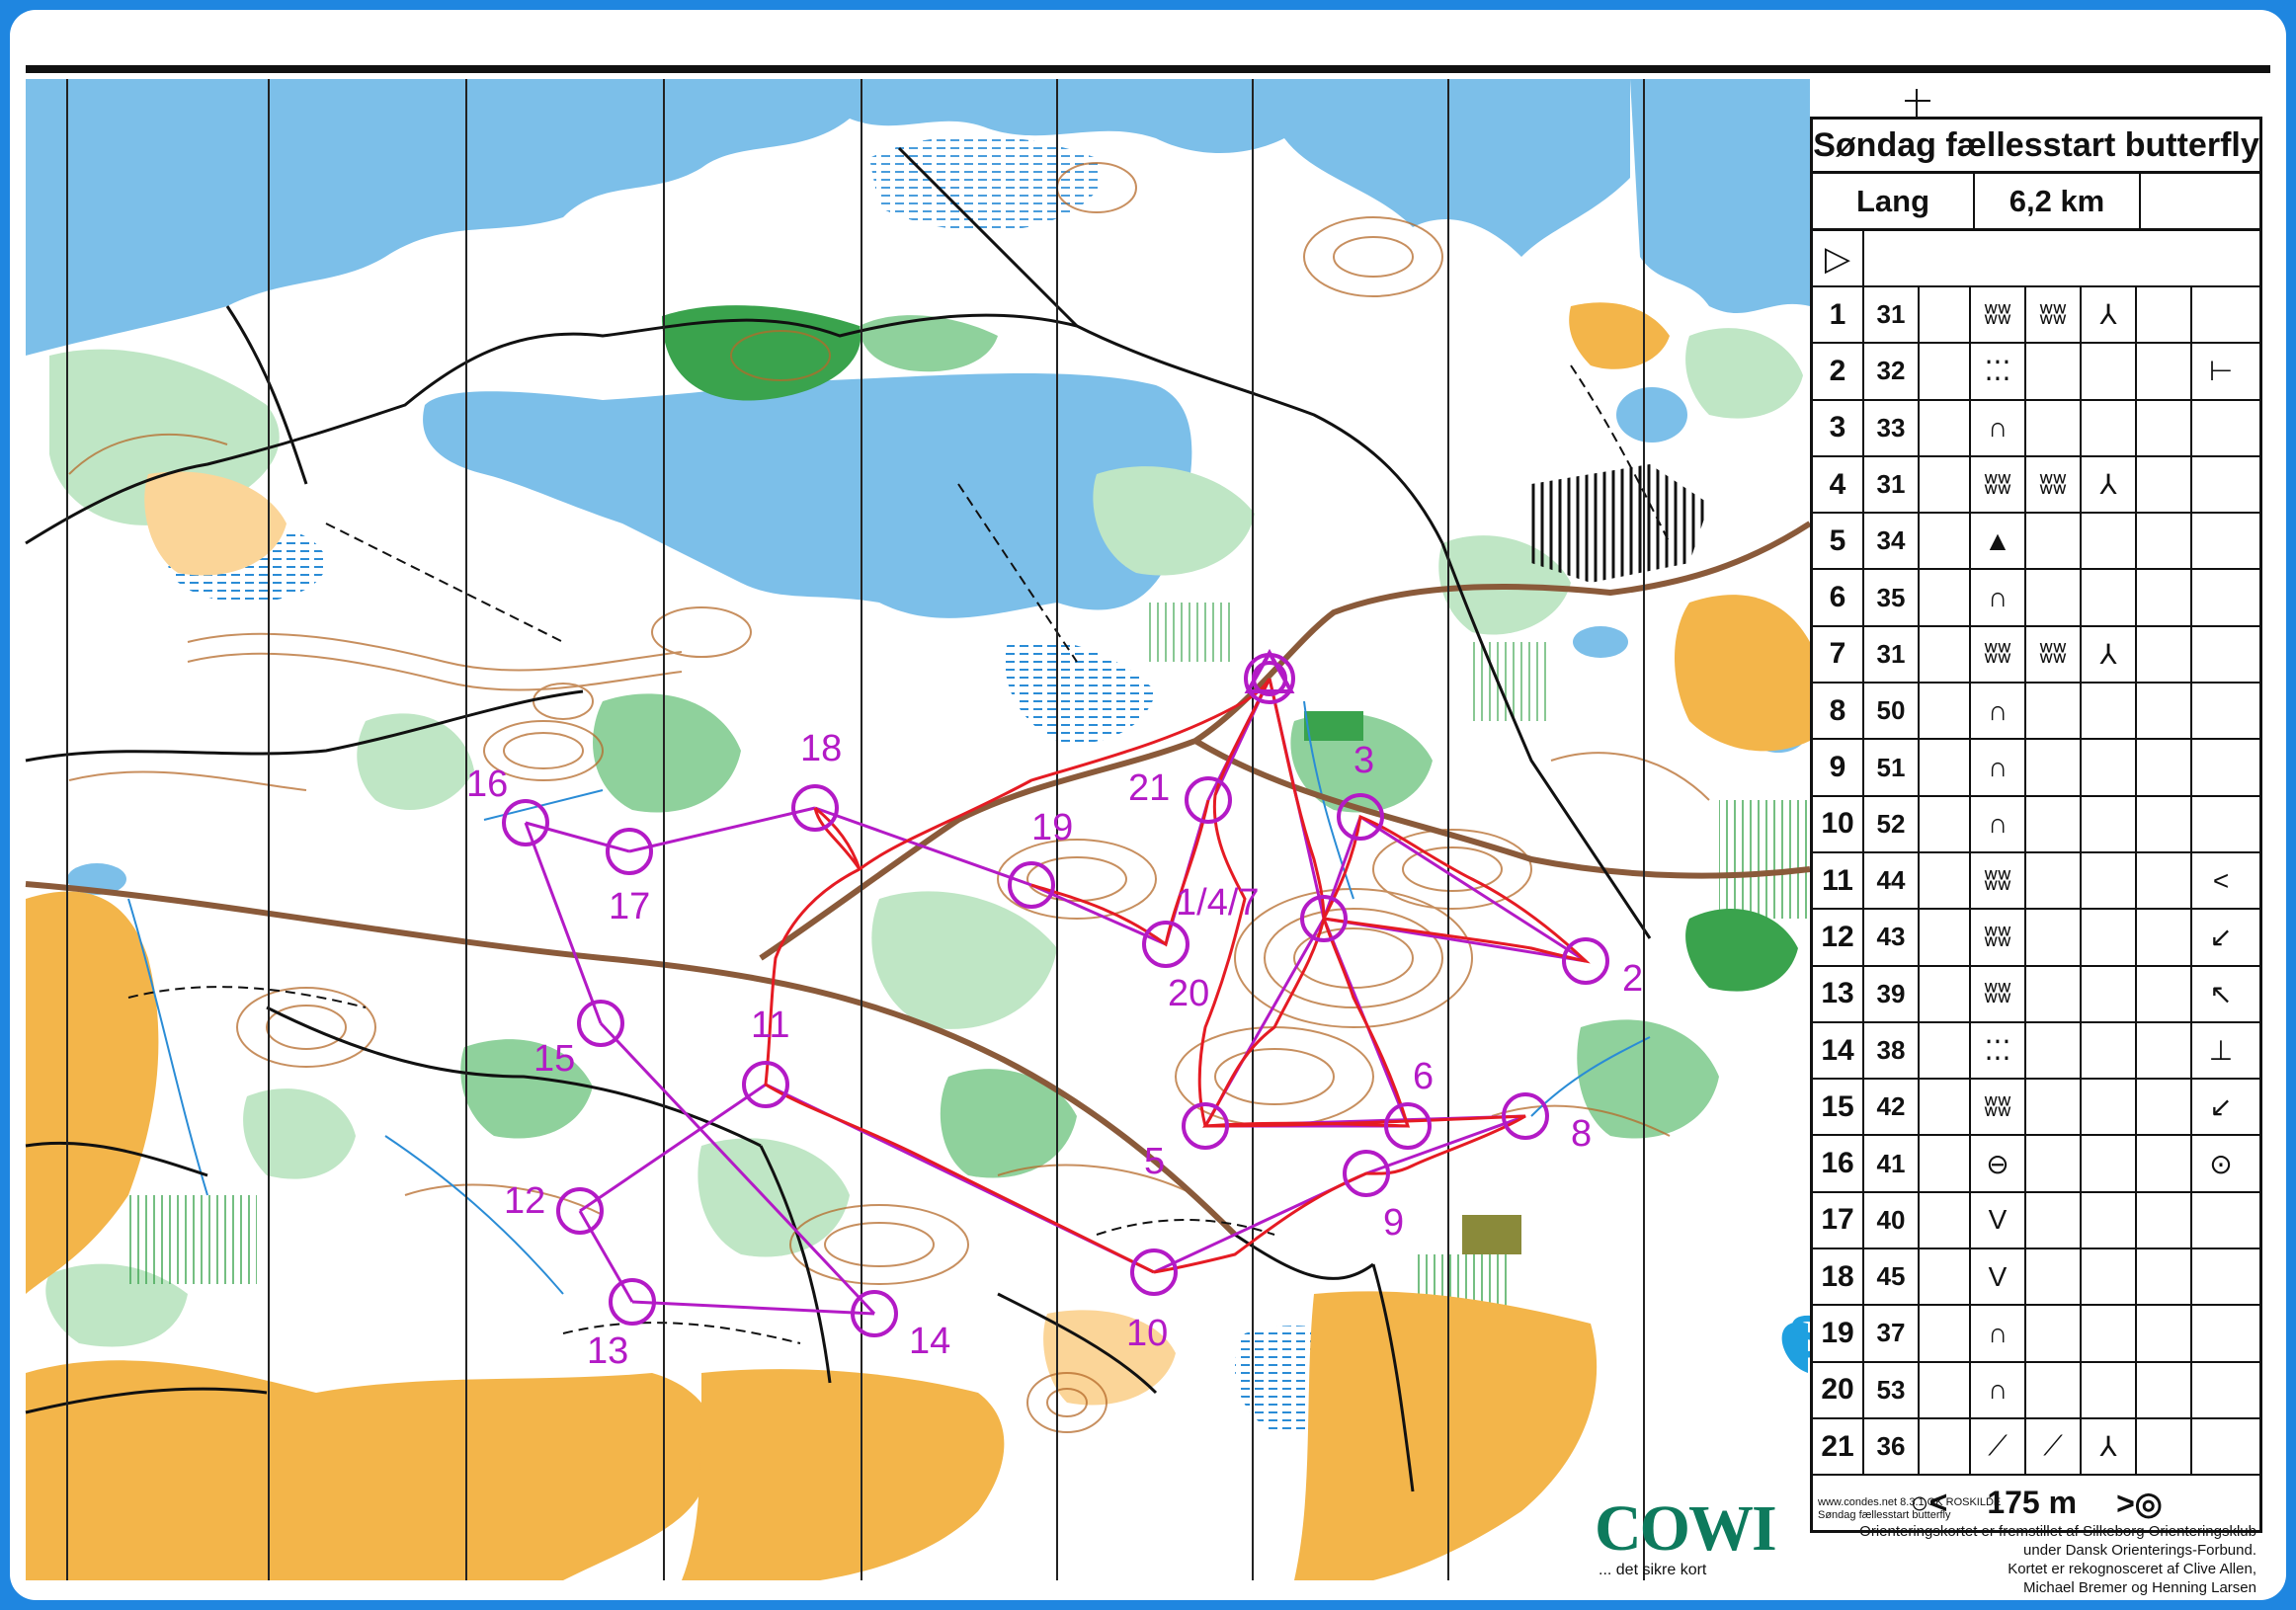  Describe the element at coordinates (2054, 315) in the screenshot. I see `appearance-symbol: ʬʬ` at that location.